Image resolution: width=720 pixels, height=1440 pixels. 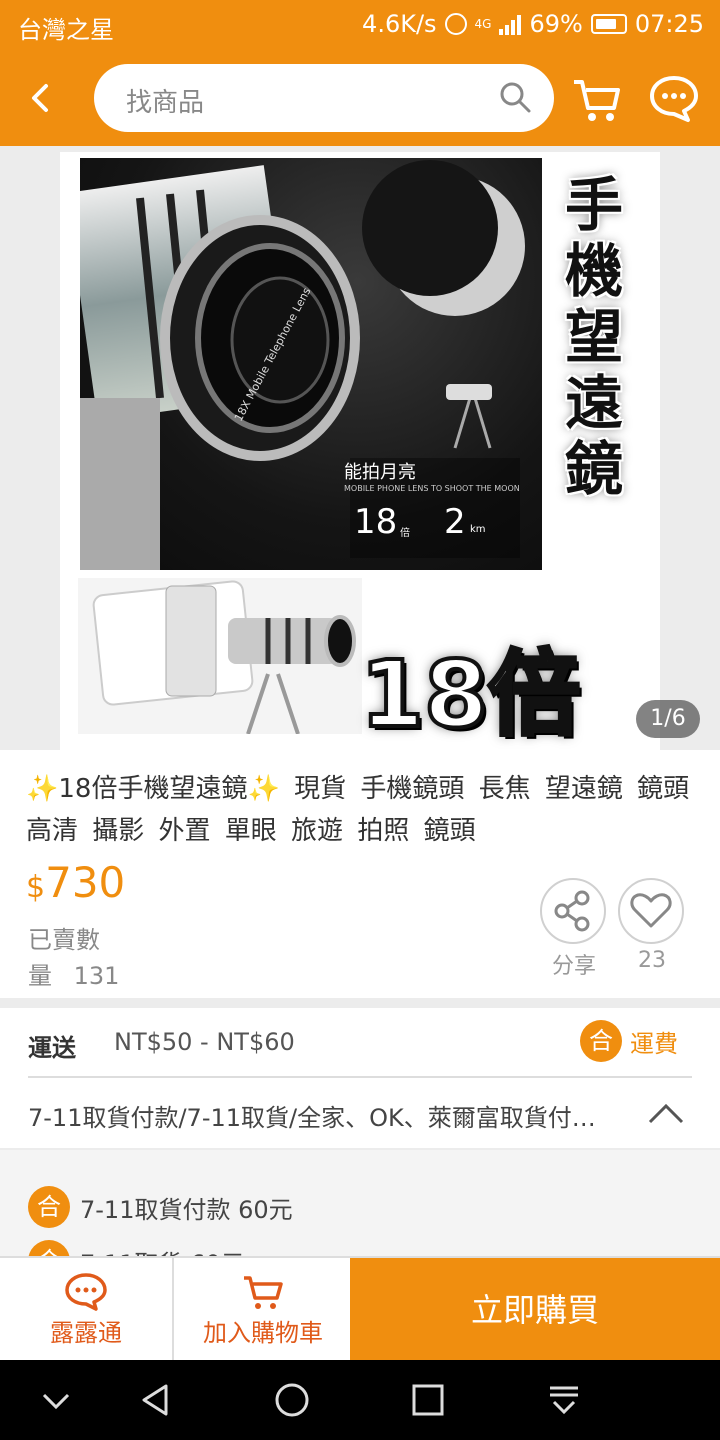 I want to click on search-icon, so click(x=515, y=97).